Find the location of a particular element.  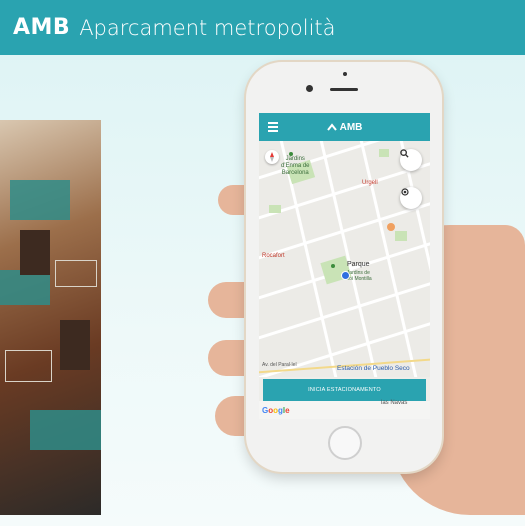

app-logo: AMB is located at coordinates (344, 127).